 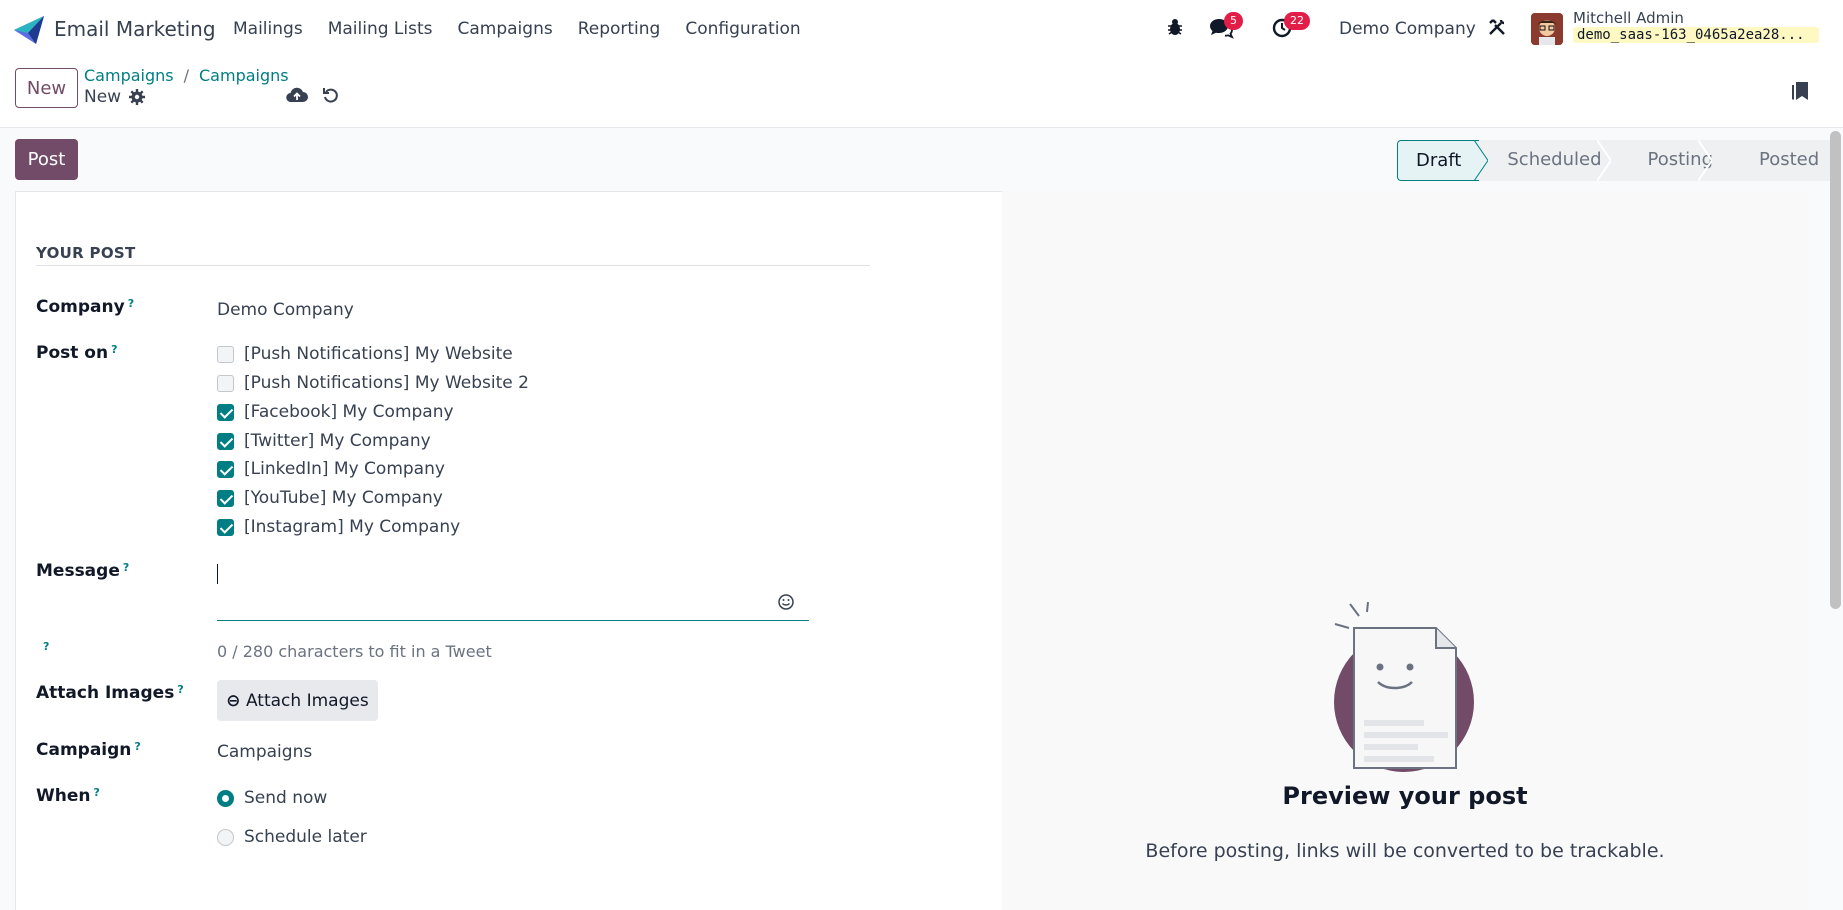 What do you see at coordinates (1175, 27) in the screenshot?
I see `debug-bug-icon` at bounding box center [1175, 27].